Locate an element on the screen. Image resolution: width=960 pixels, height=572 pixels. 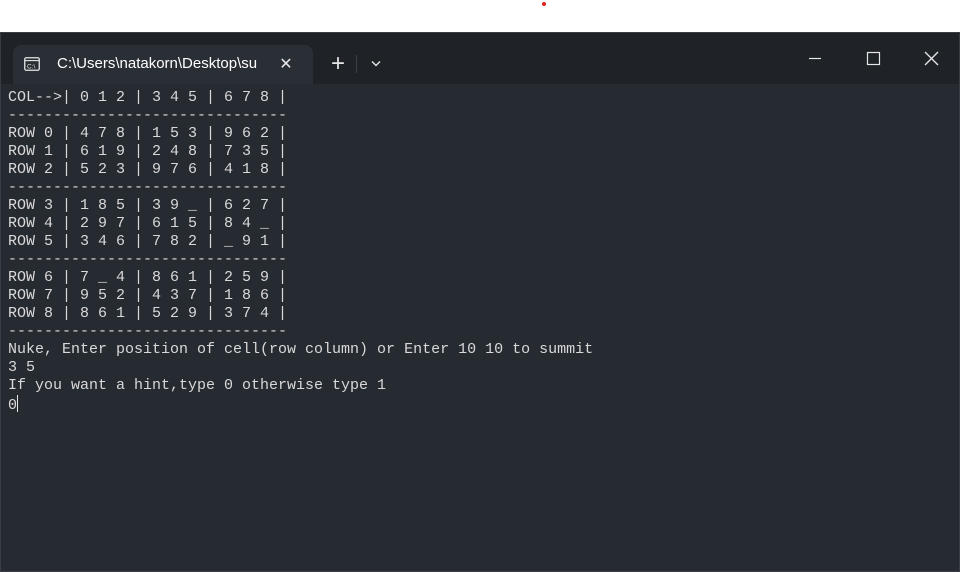
red-dot-marker is located at coordinates (544, 4).